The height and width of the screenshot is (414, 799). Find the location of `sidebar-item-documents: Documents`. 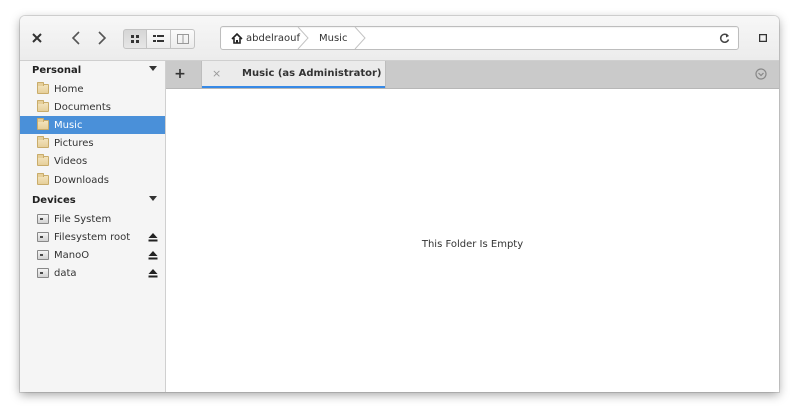

sidebar-item-documents: Documents is located at coordinates (92, 107).